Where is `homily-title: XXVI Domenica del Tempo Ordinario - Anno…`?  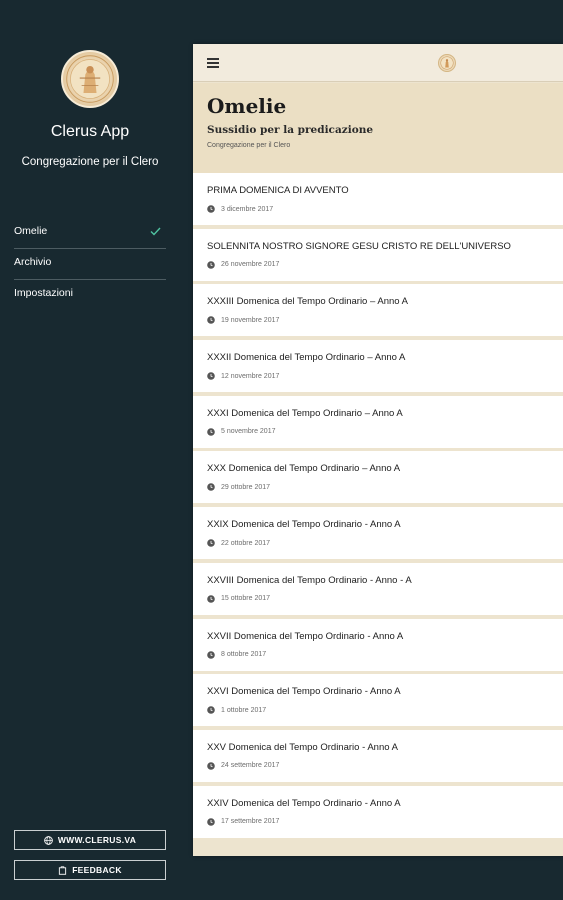
homily-title: XXVI Domenica del Tempo Ordinario - Anno… is located at coordinates (304, 692).